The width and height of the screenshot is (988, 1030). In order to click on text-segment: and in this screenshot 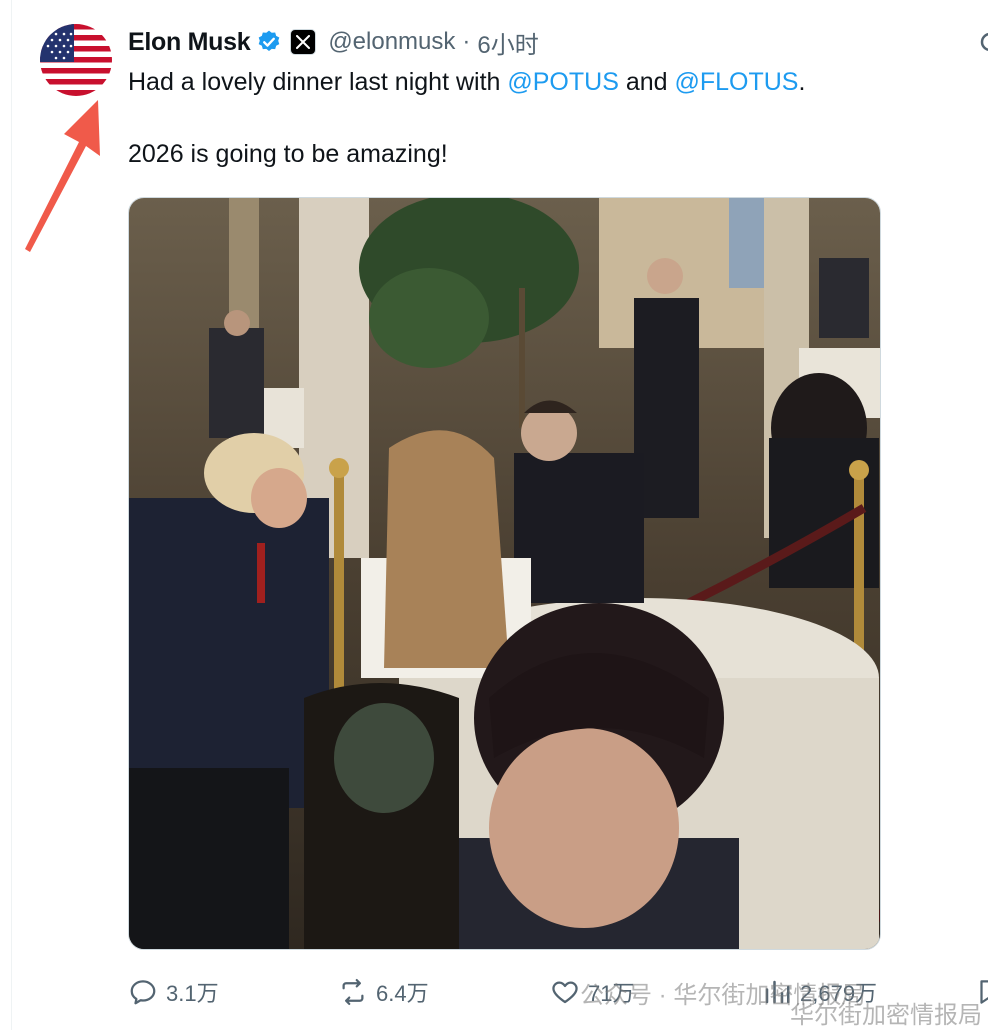, I will do `click(646, 82)`.